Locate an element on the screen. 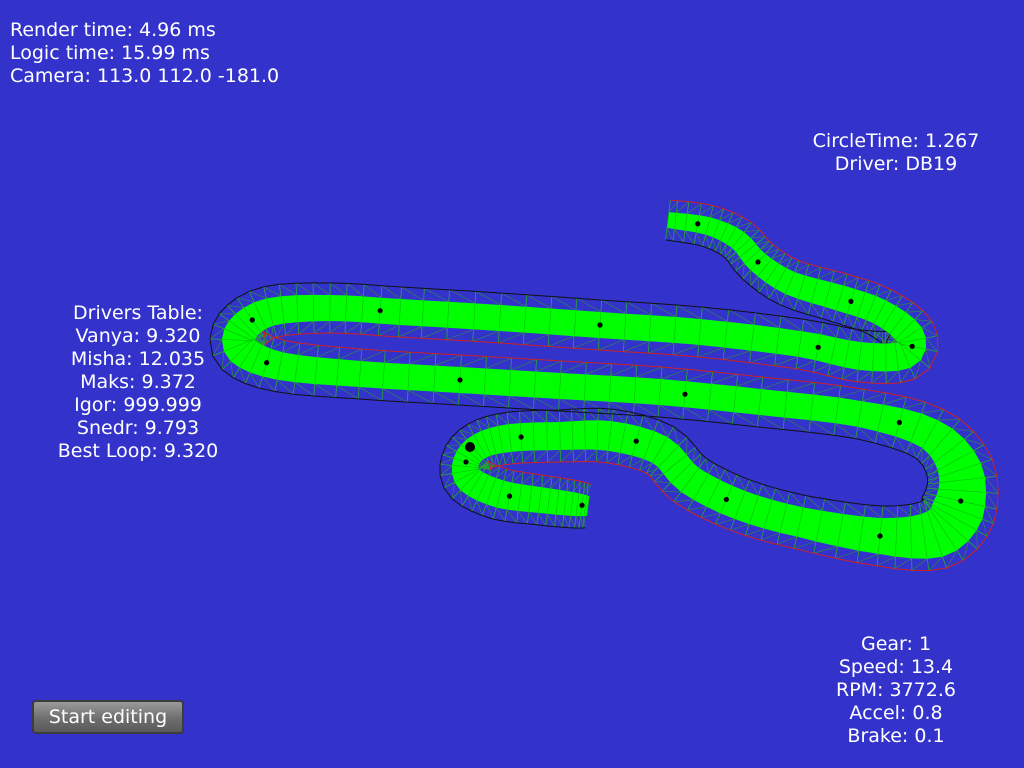 The image size is (1024, 768). start-editing-button: Start editing is located at coordinates (108, 717).